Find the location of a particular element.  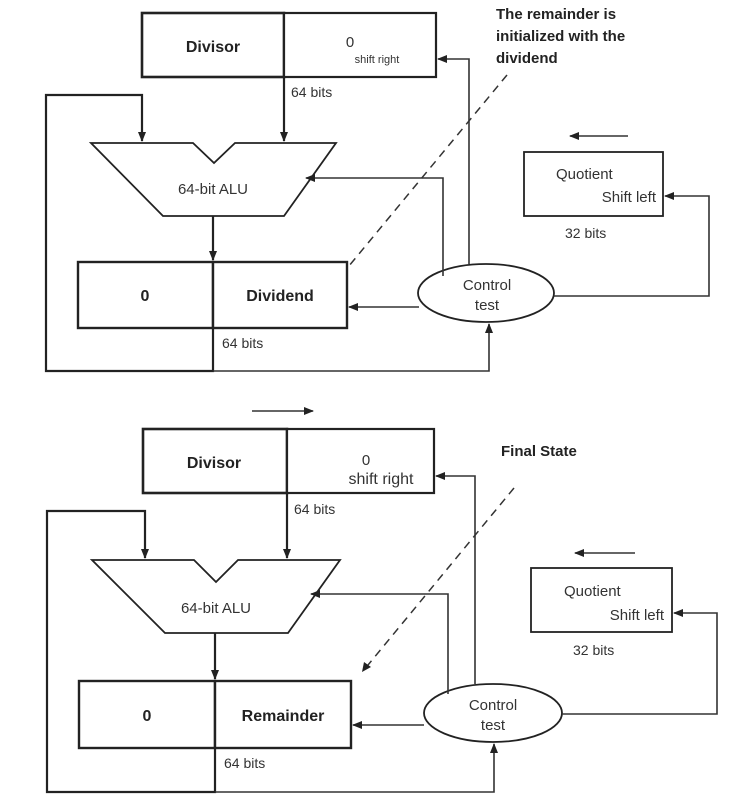

annotation-line-2: initialized with the is located at coordinates (560, 36).